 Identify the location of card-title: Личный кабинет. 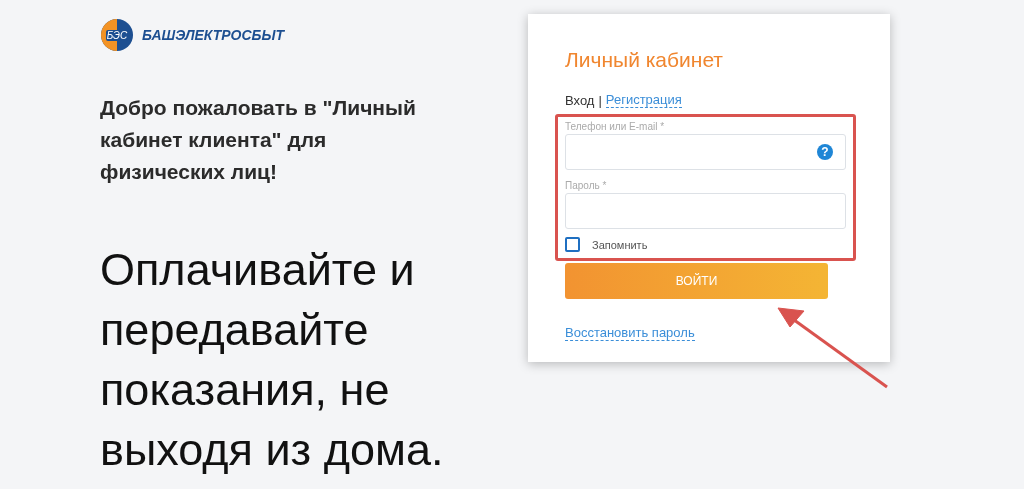
(644, 60).